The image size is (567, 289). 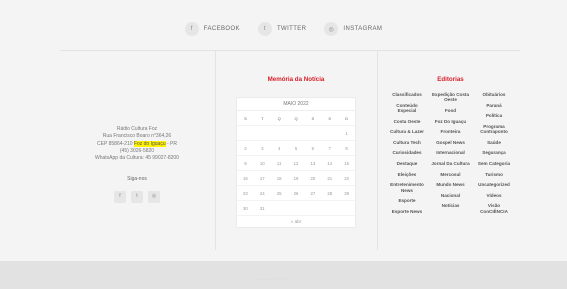 What do you see at coordinates (262, 178) in the screenshot?
I see `calendar-day: 17` at bounding box center [262, 178].